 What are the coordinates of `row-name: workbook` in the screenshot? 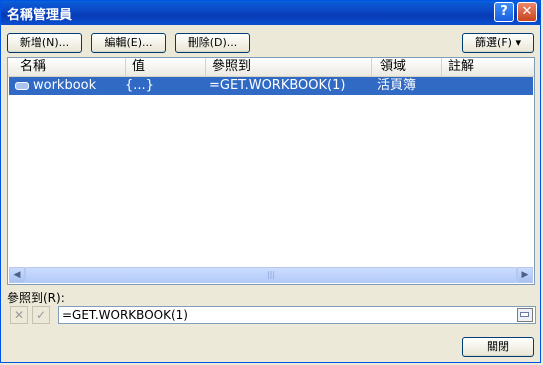 It's located at (65, 85).